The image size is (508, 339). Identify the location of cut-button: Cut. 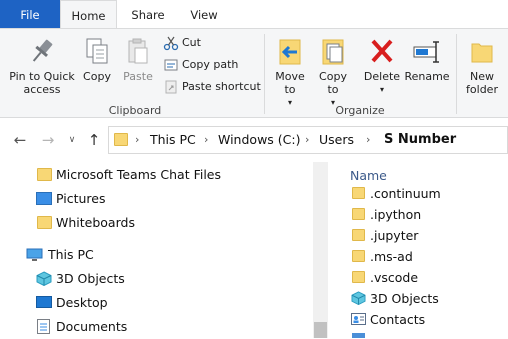
(182, 43).